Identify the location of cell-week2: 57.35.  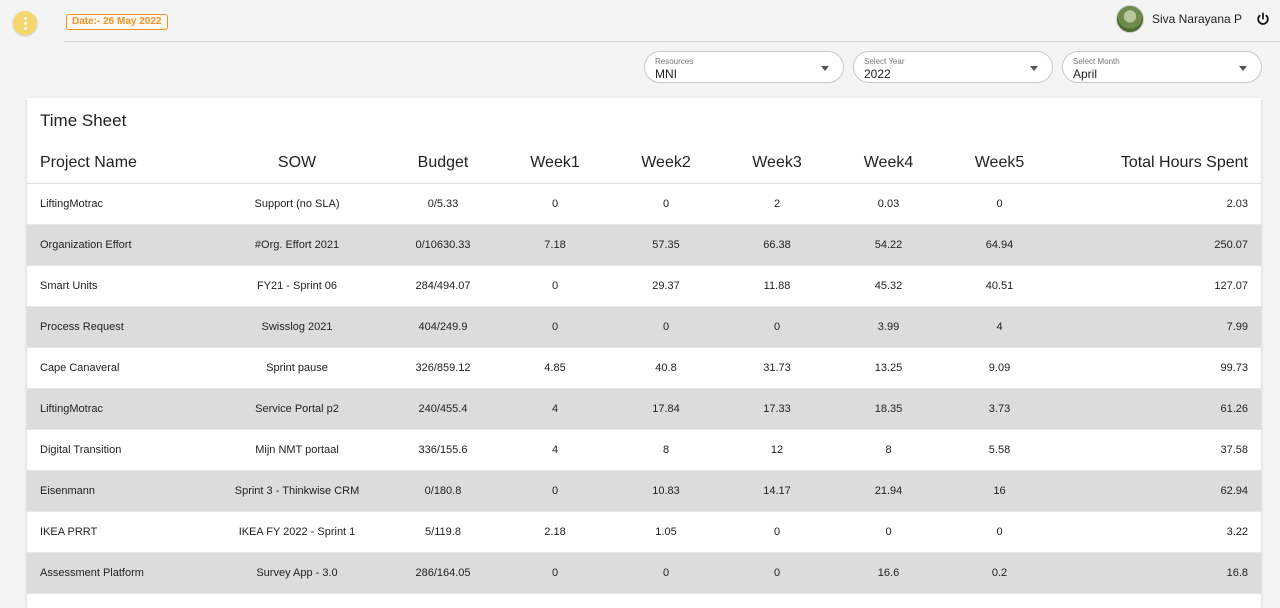
(666, 245).